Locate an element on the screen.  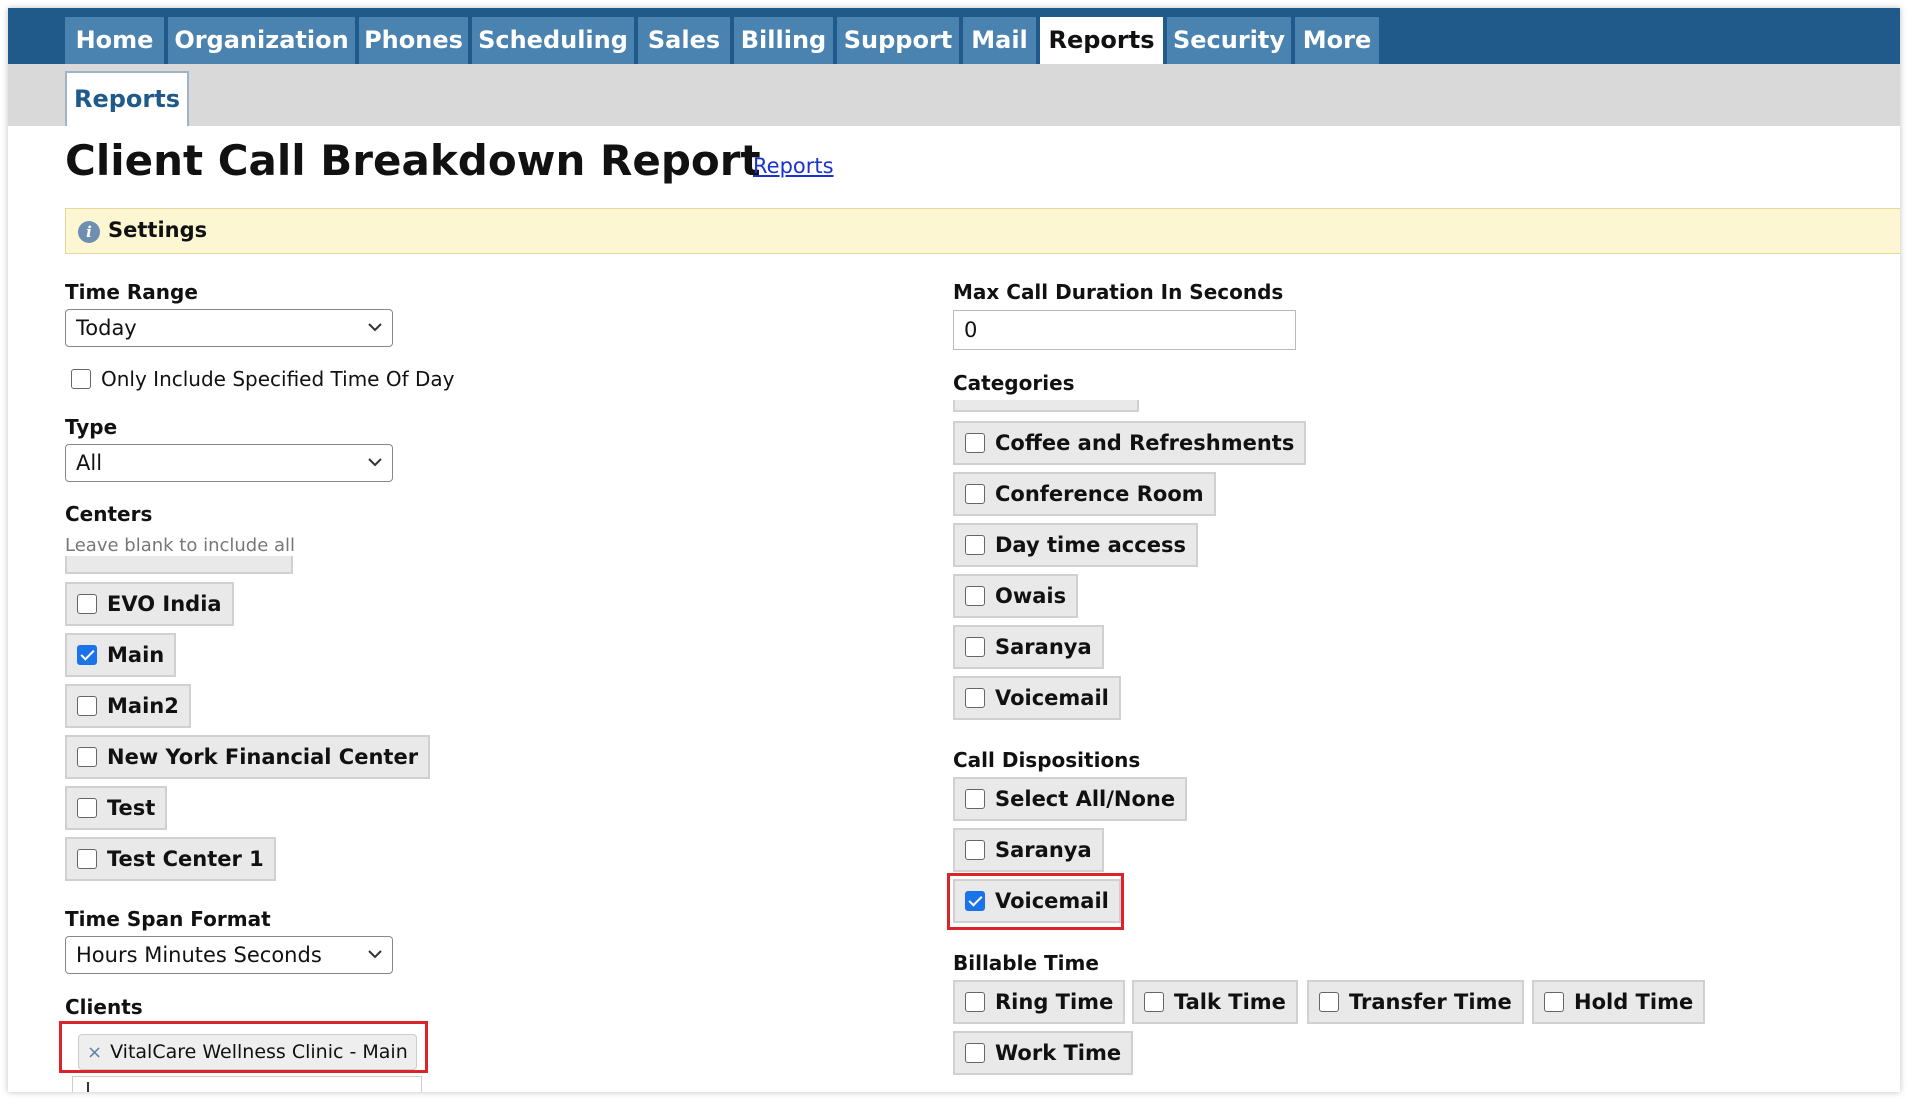
tab-reports: Reports is located at coordinates (1101, 40).